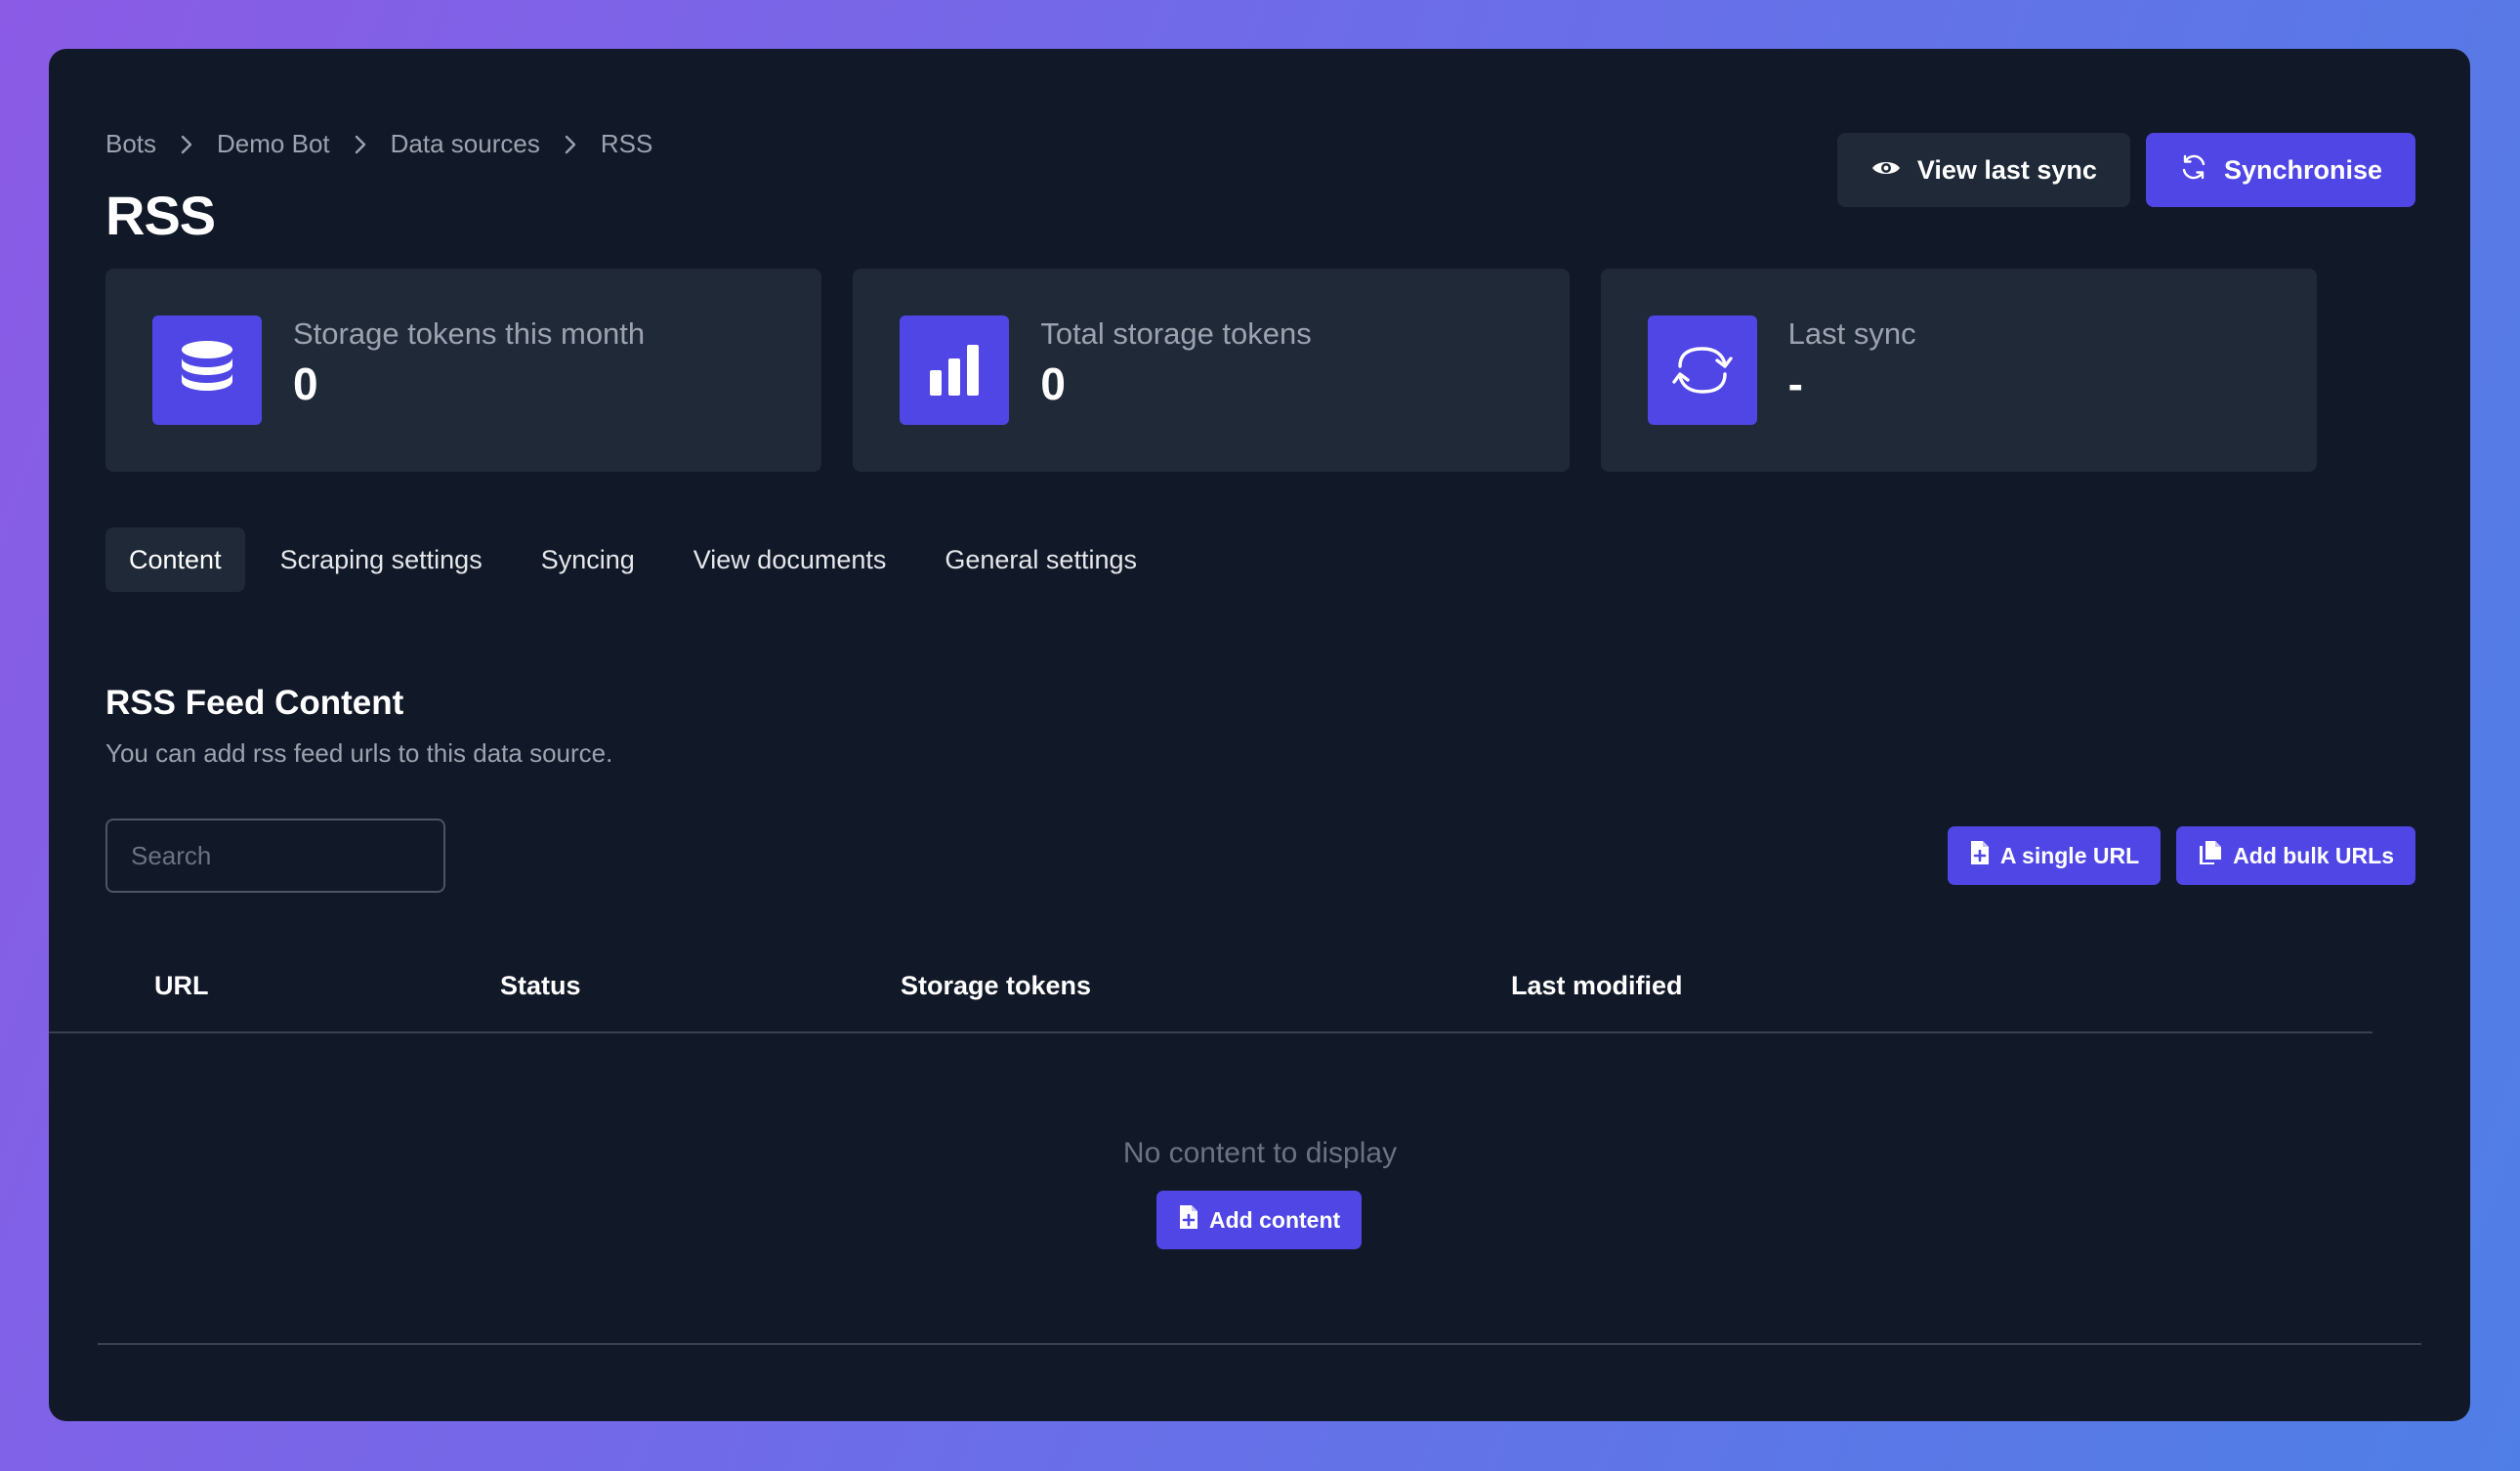 This screenshot has height=1471, width=2520. I want to click on stat-label: Last sync, so click(1851, 333).